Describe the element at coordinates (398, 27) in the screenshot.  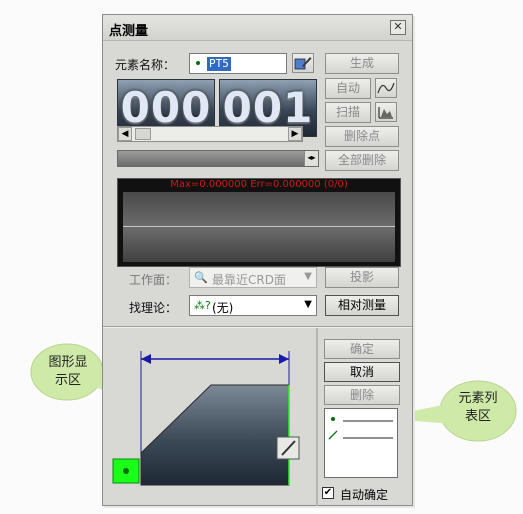
I see `close-icon: ✕` at that location.